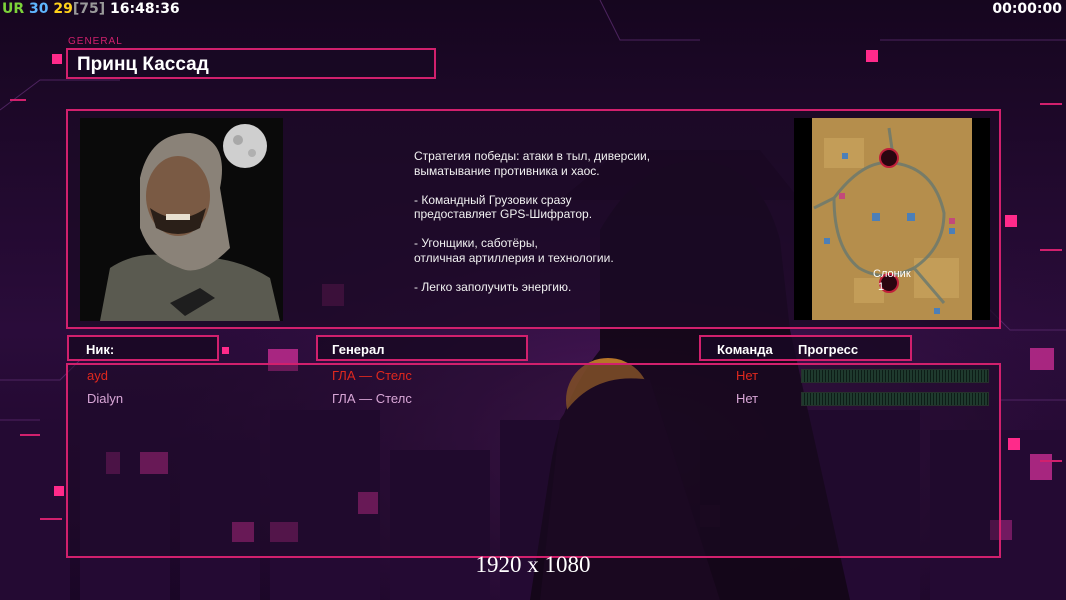 Image resolution: width=1066 pixels, height=600 pixels. What do you see at coordinates (95, 41) in the screenshot?
I see `general-tag: GENERAL` at bounding box center [95, 41].